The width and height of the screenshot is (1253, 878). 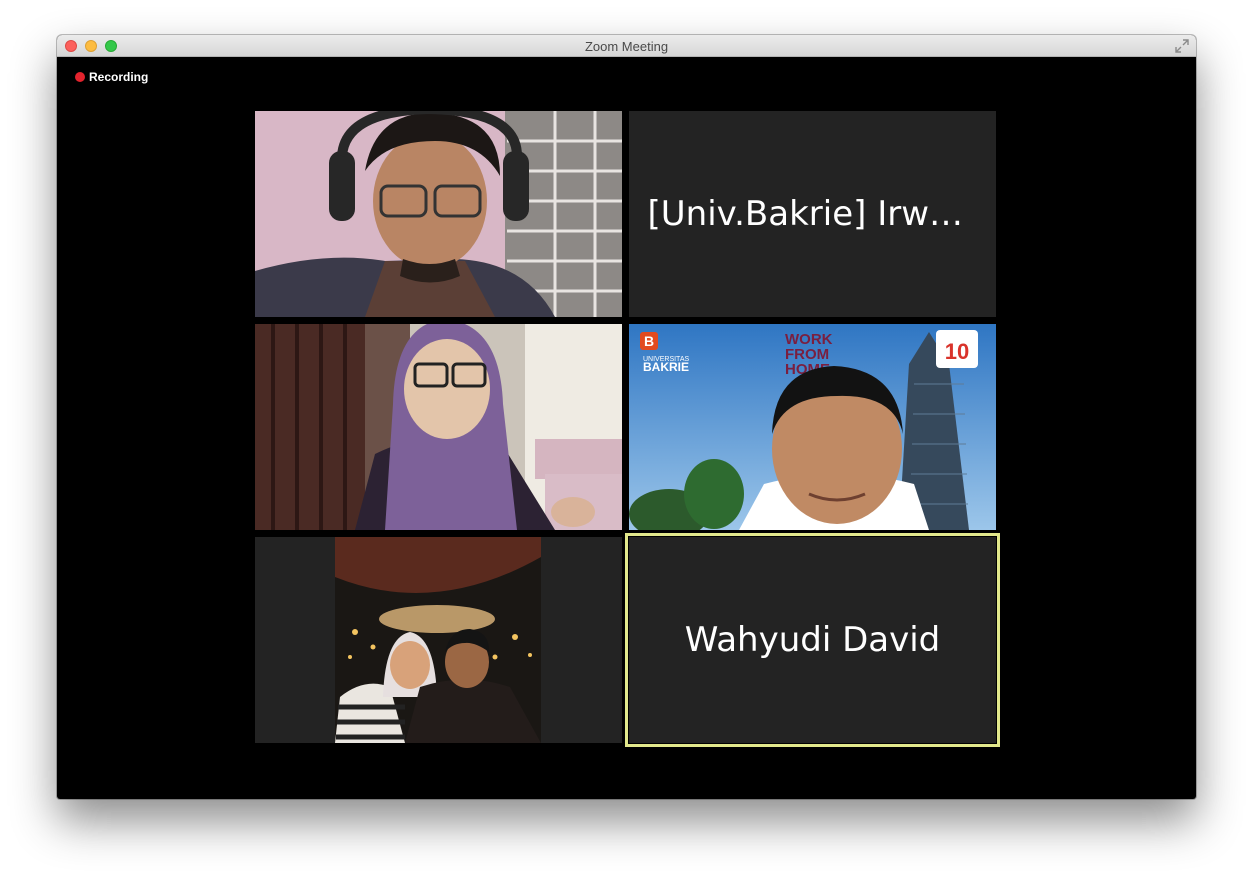 What do you see at coordinates (649, 341) in the screenshot?
I see `university-logo-letter: B` at bounding box center [649, 341].